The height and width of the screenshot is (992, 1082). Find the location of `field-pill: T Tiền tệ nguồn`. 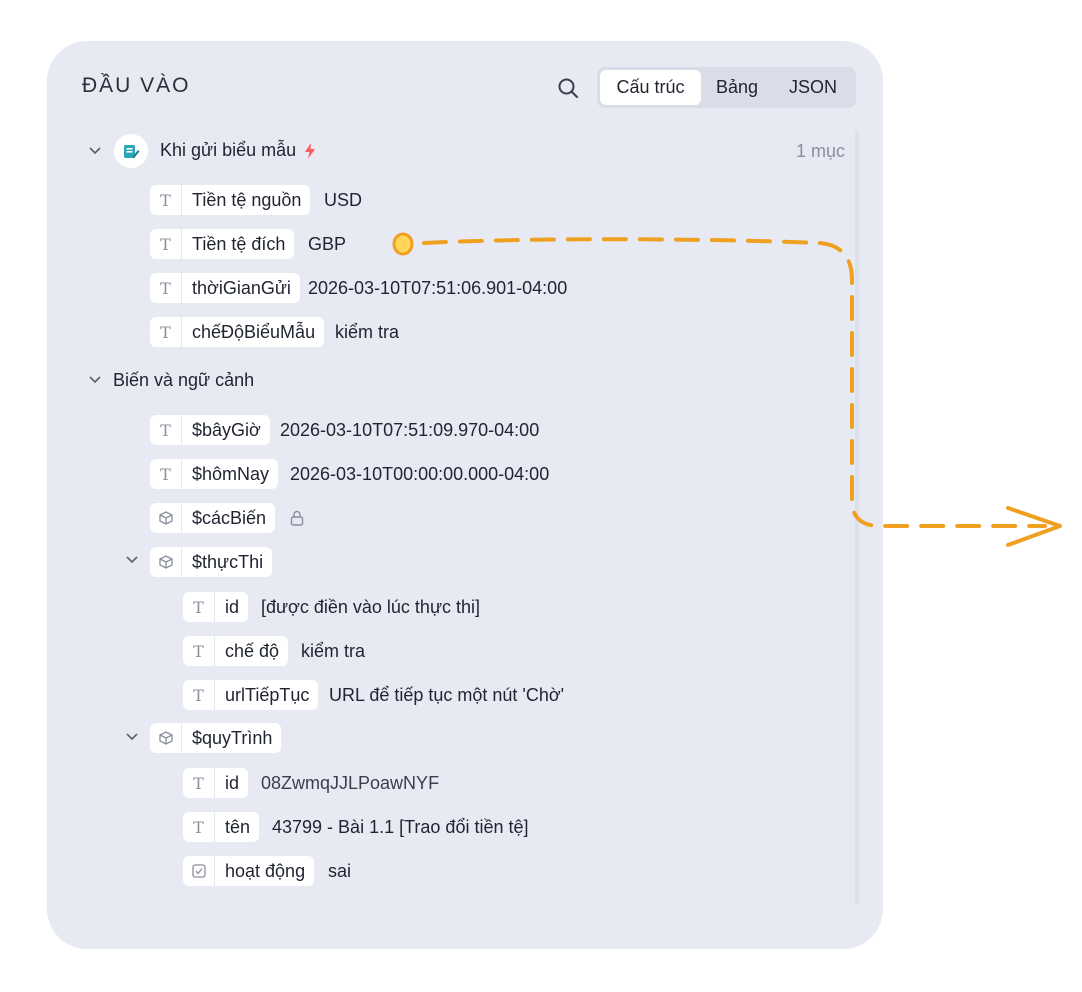

field-pill: T Tiền tệ nguồn is located at coordinates (230, 200).